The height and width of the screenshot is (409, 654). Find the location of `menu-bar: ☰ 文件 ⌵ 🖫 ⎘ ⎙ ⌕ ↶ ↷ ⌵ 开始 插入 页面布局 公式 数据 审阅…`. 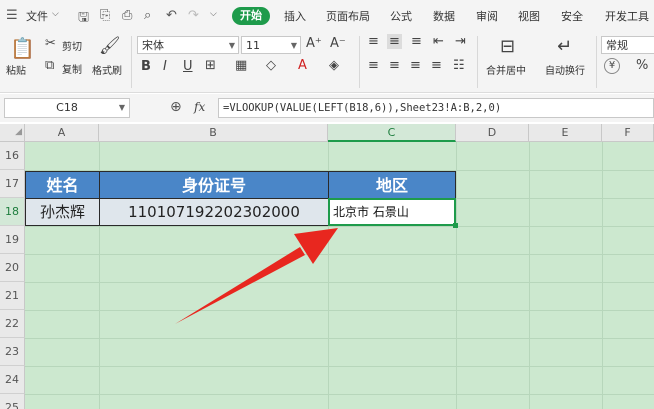

menu-bar: ☰ 文件 ⌵ 🖫 ⎘ ⎙ ⌕ ↶ ↷ ⌵ 开始 插入 页面布局 公式 数据 审阅… is located at coordinates (327, 16).